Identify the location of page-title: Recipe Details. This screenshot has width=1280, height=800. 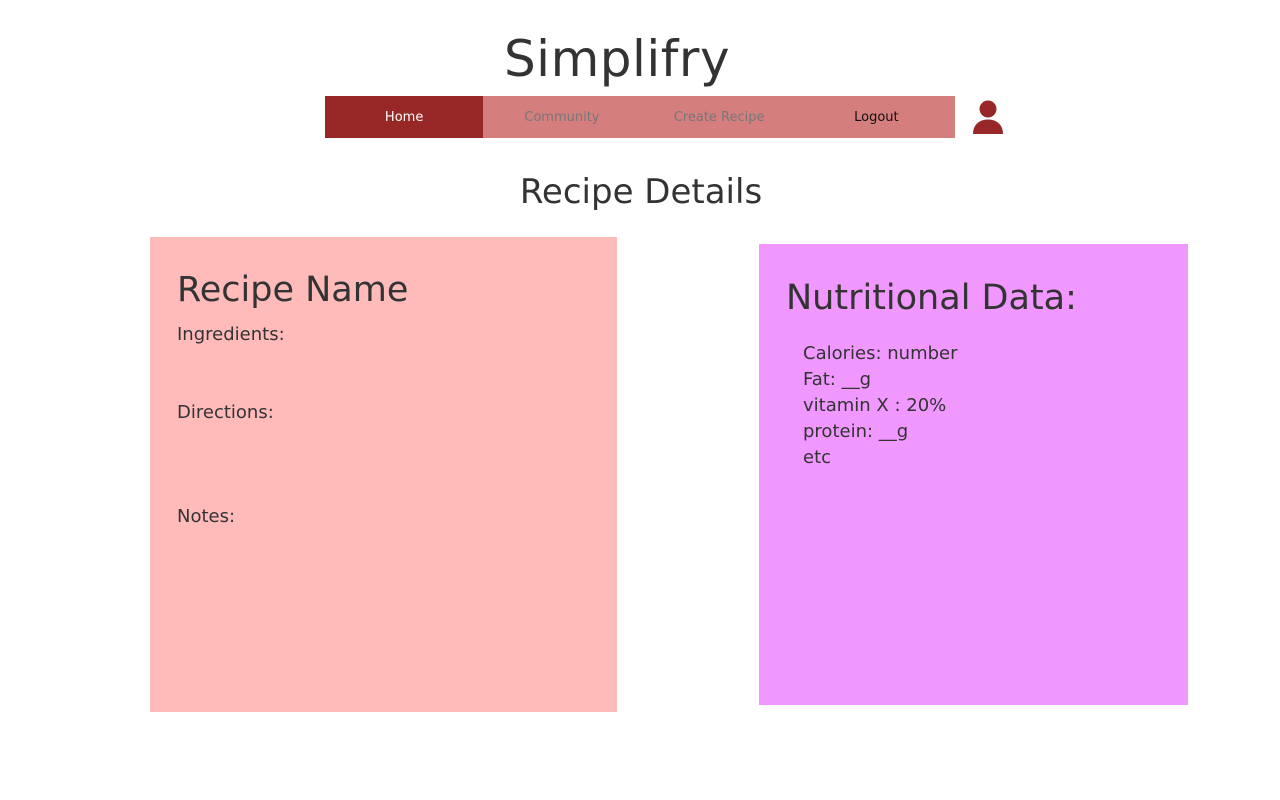
(641, 192).